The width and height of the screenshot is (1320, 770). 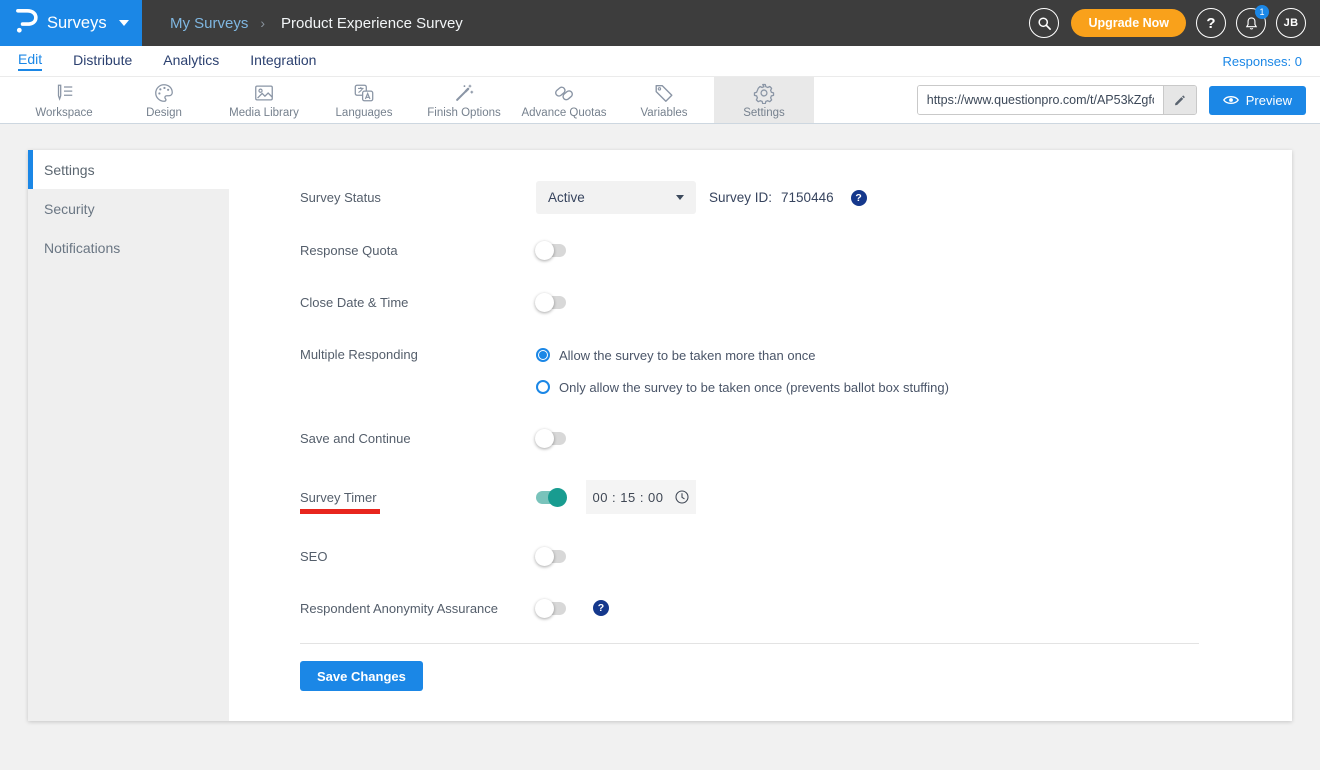 I want to click on survey-timer-label: Survey Timer, so click(x=340, y=501).